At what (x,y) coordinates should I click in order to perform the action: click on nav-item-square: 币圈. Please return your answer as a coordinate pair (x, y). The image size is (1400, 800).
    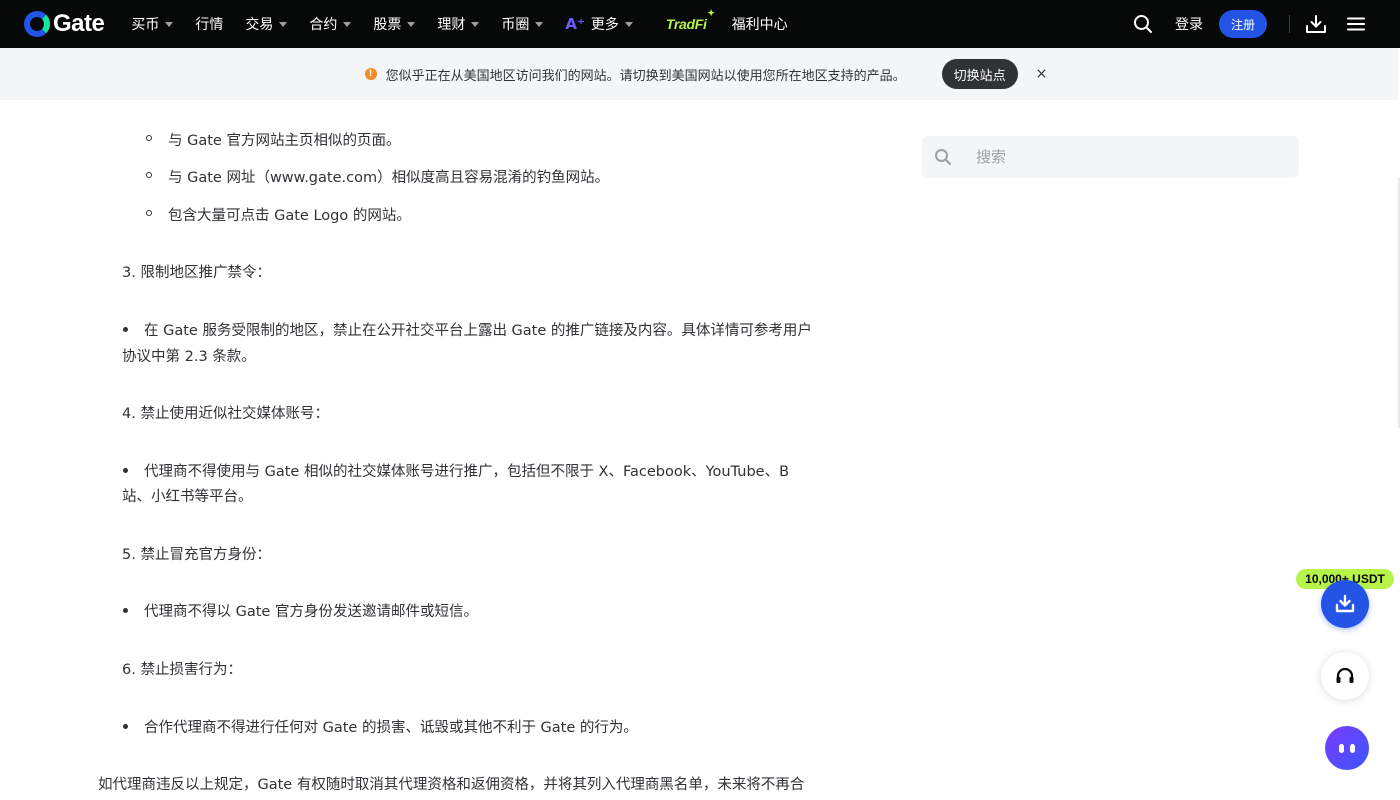
    Looking at the image, I should click on (522, 24).